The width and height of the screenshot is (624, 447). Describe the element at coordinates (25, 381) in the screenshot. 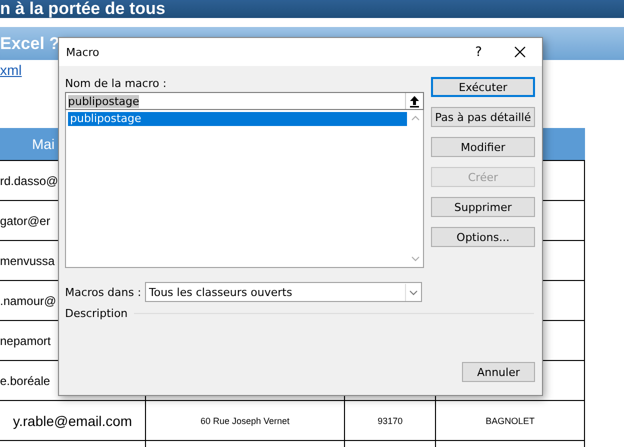

I see `table-cell: e.boréale` at that location.